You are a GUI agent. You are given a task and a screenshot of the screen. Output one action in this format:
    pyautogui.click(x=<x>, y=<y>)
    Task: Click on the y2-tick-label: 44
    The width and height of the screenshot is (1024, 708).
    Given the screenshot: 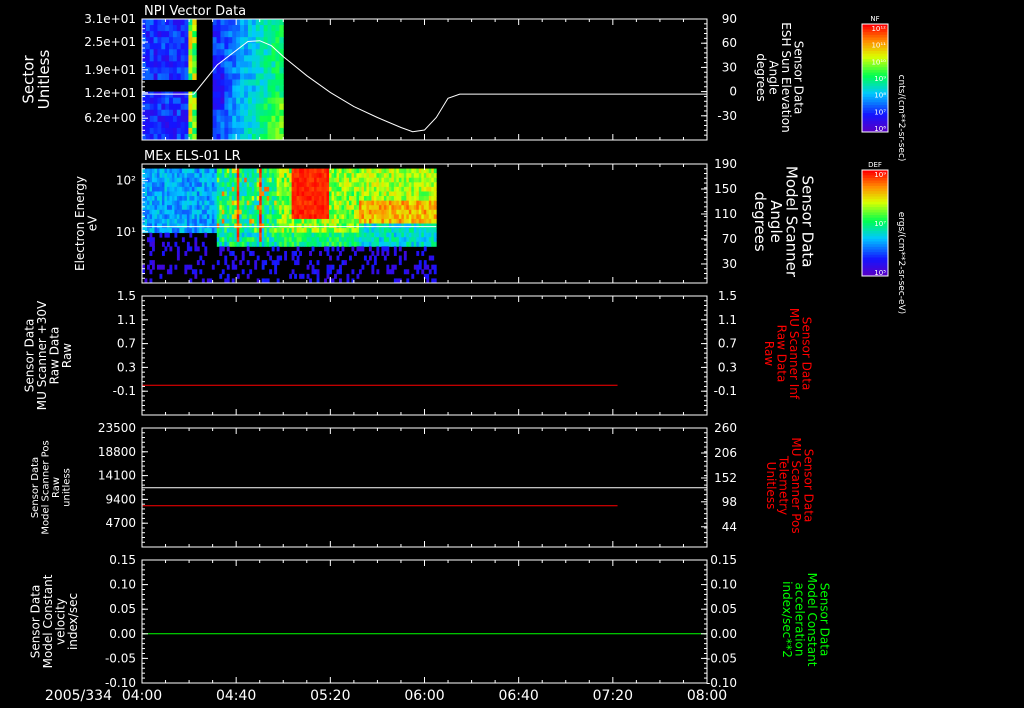 What is the action you would take?
    pyautogui.click(x=729, y=527)
    